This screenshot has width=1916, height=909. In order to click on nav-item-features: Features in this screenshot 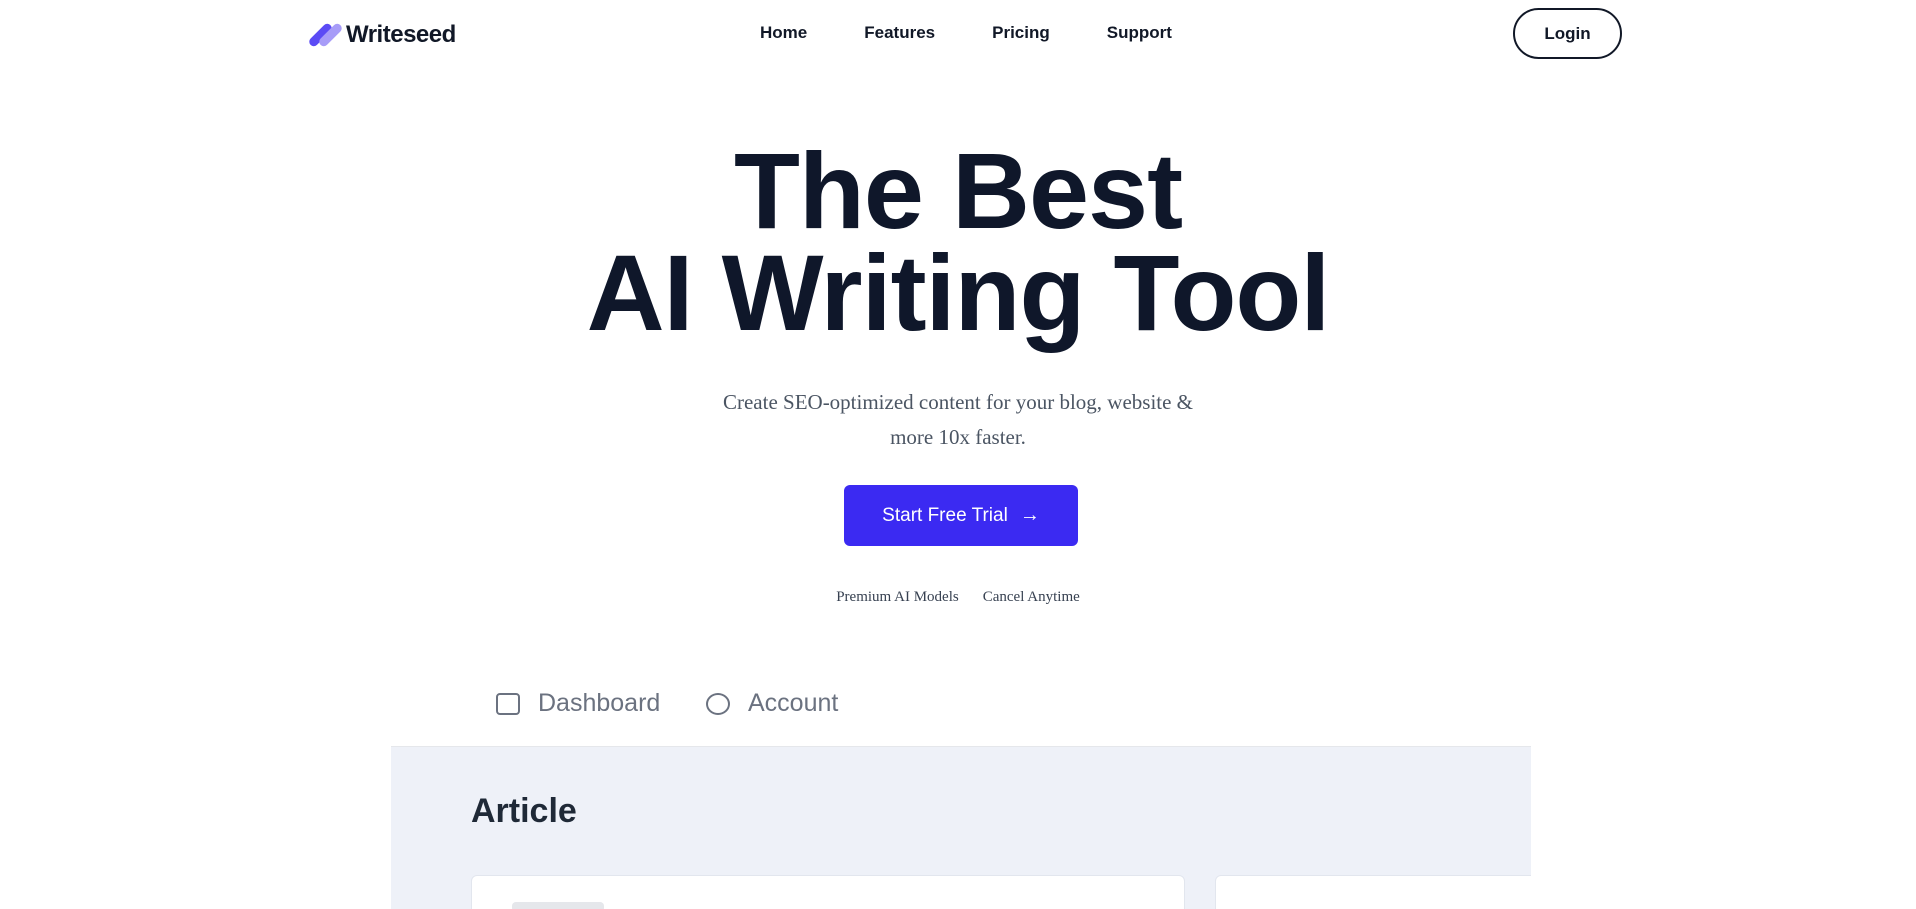, I will do `click(899, 33)`.